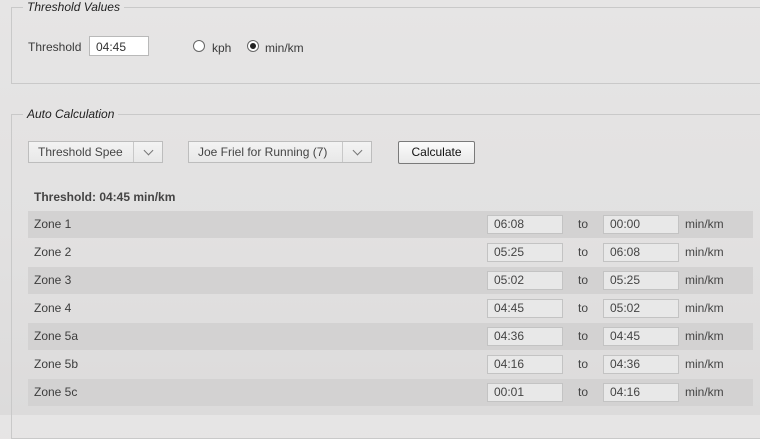  I want to click on zone-name: Zone 5c, so click(56, 392).